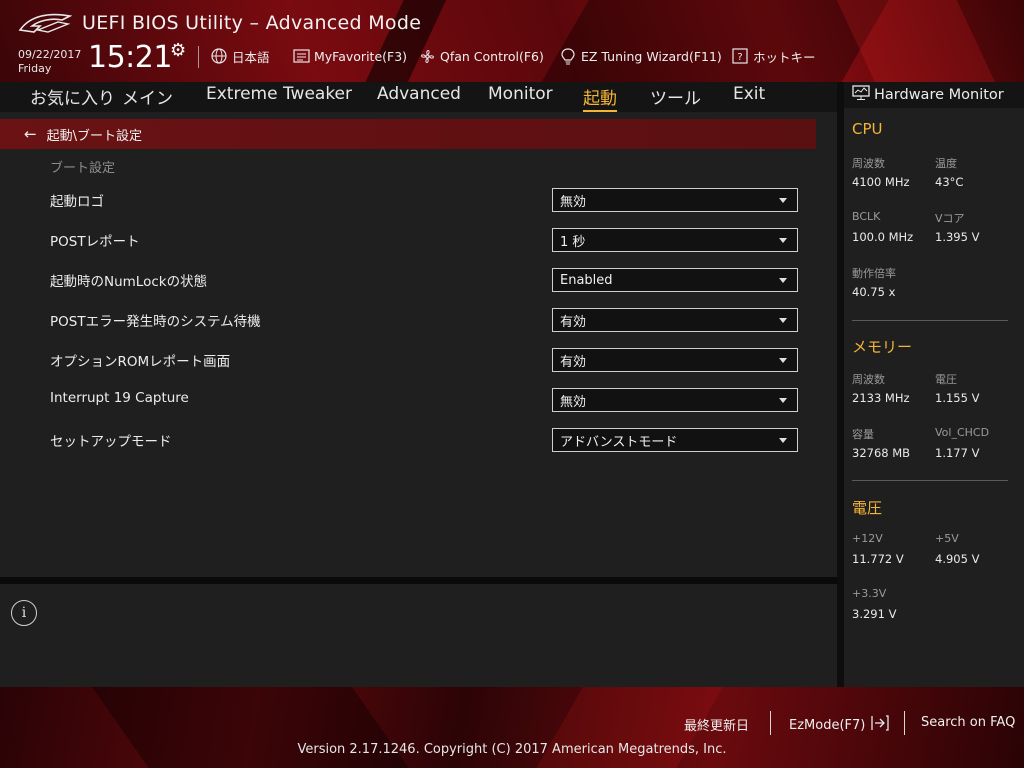 The height and width of the screenshot is (768, 1024). What do you see at coordinates (418, 580) in the screenshot?
I see `panel-divider` at bounding box center [418, 580].